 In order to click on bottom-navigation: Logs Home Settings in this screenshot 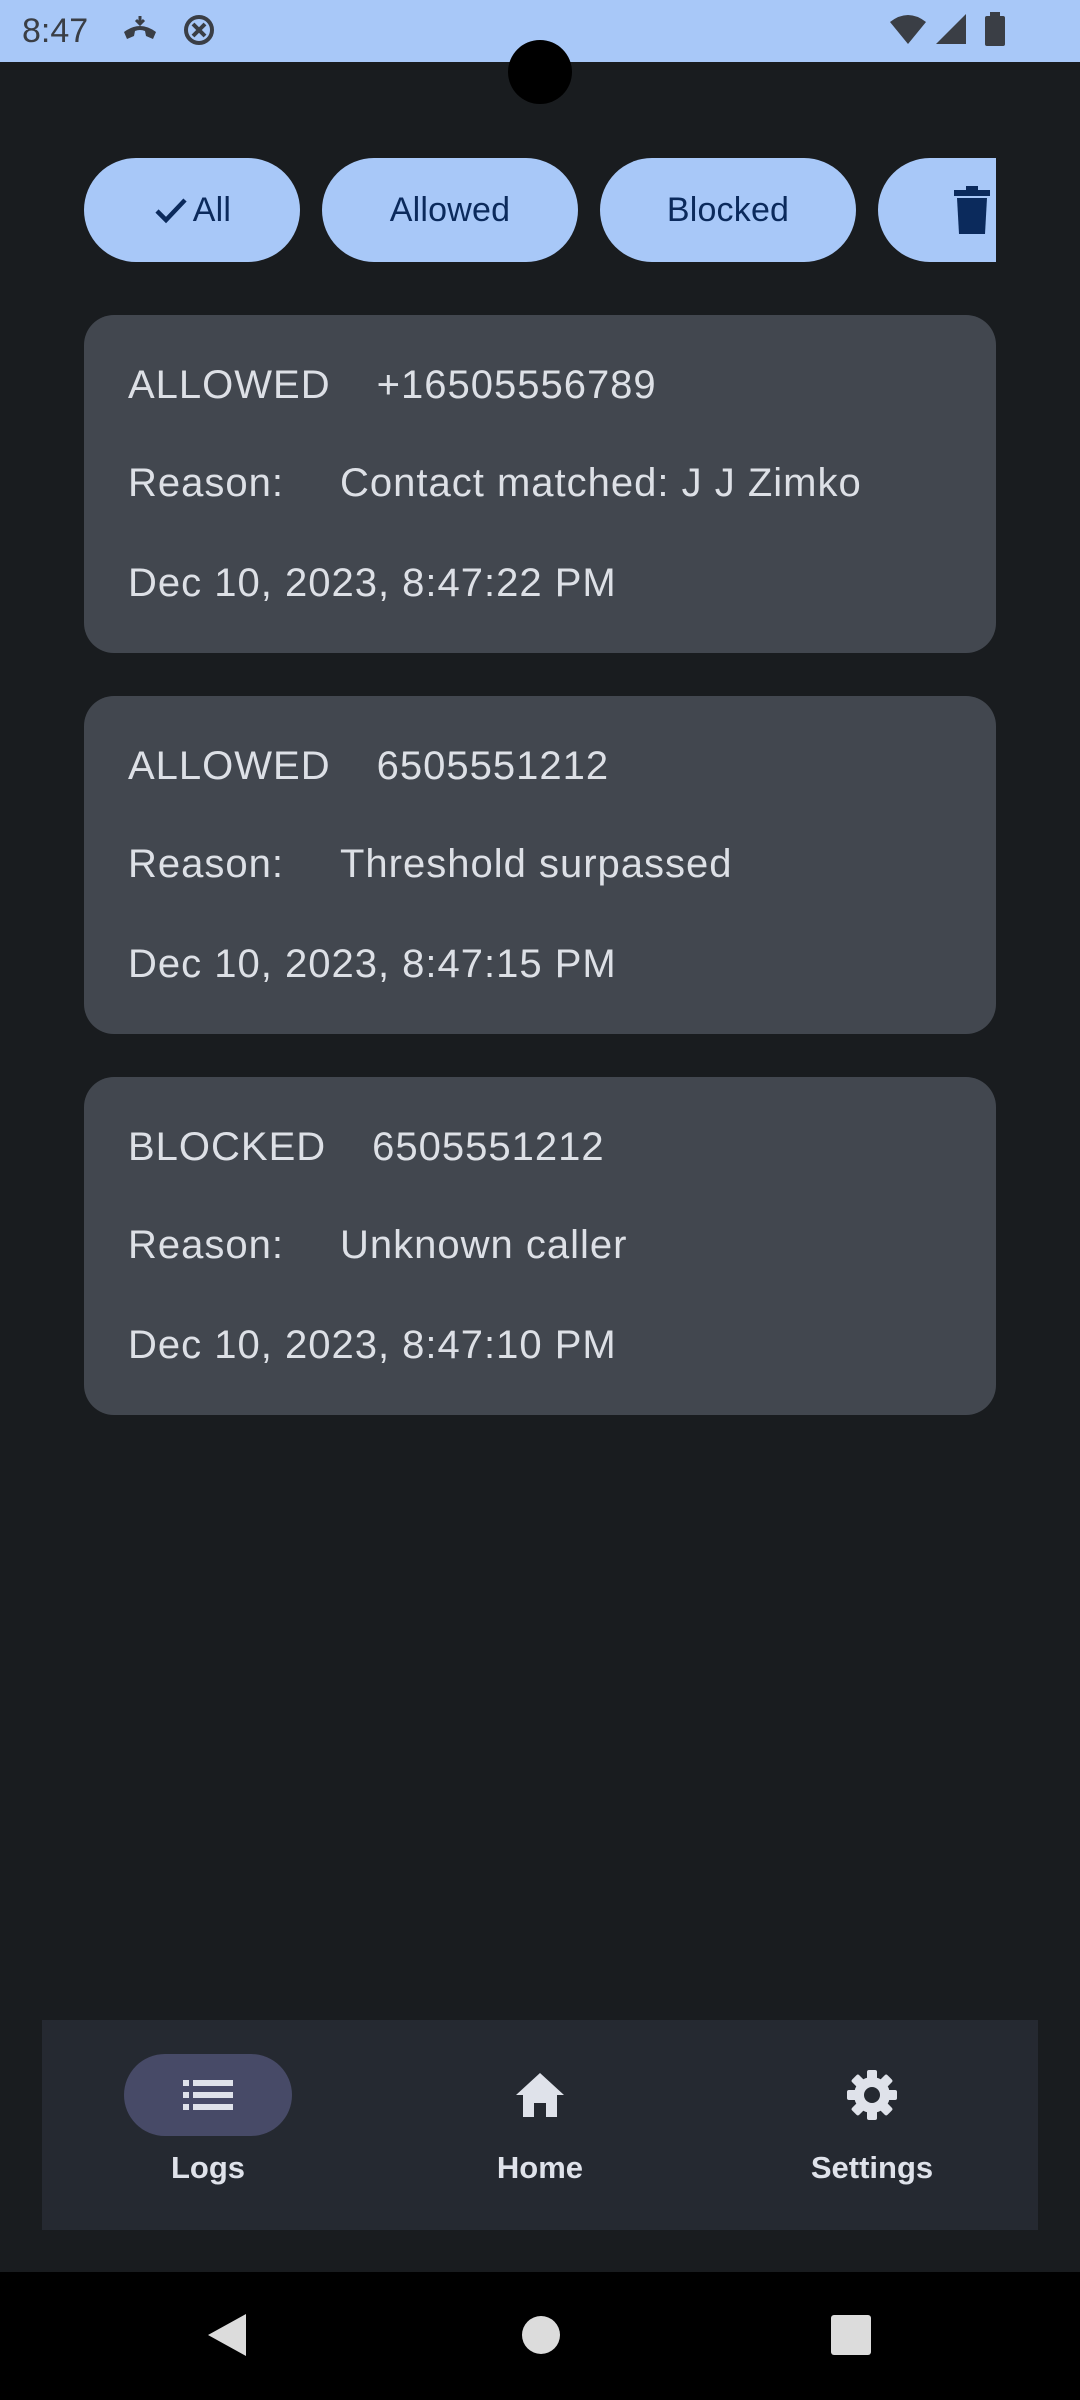, I will do `click(540, 2125)`.